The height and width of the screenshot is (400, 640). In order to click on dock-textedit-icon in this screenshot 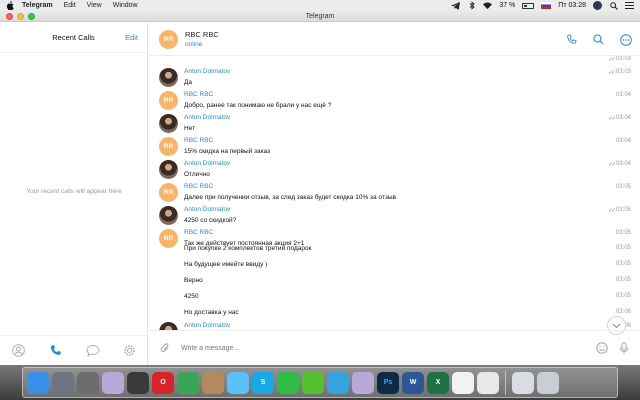, I will do `click(488, 382)`.